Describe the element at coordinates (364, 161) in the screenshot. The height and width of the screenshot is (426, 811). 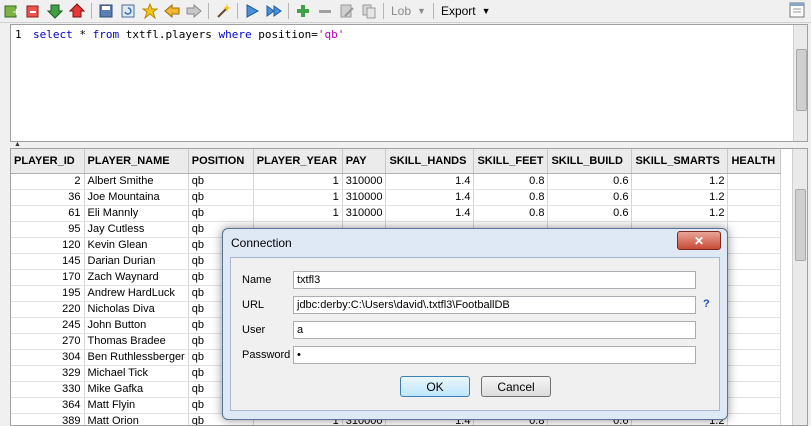
I see `column-header: PAY` at that location.